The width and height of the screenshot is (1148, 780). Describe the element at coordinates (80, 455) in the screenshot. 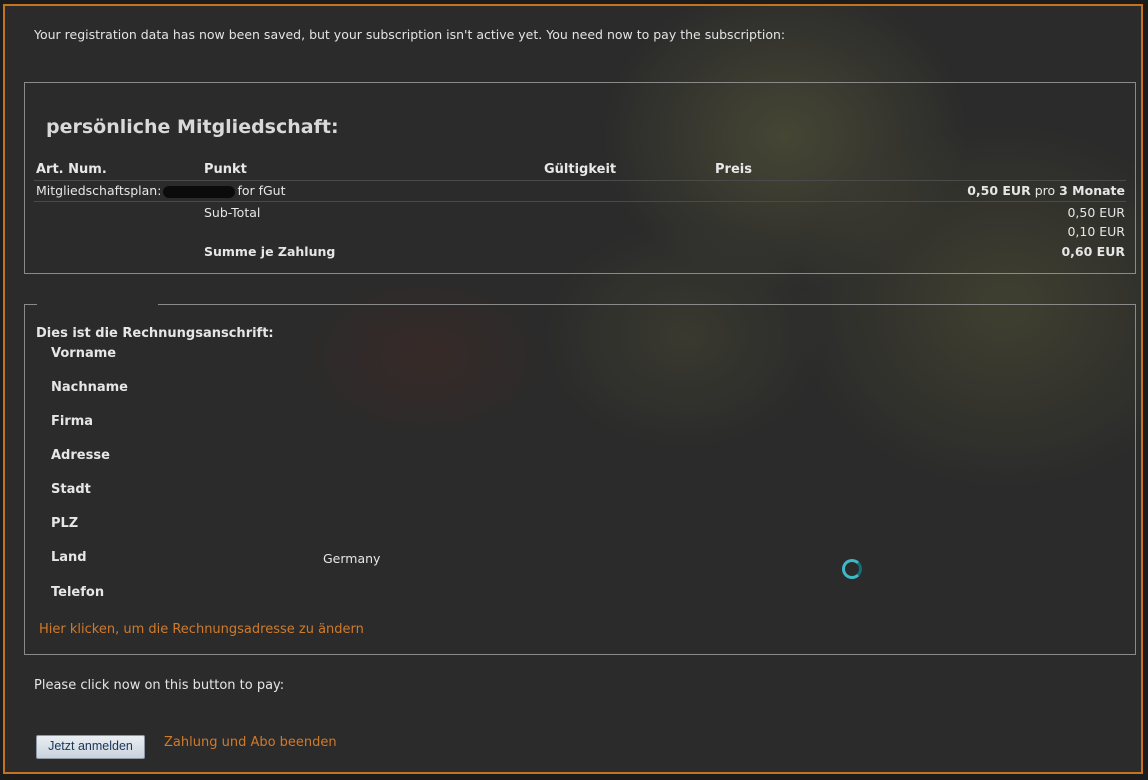

I see `field-label-adresse: Adresse` at that location.